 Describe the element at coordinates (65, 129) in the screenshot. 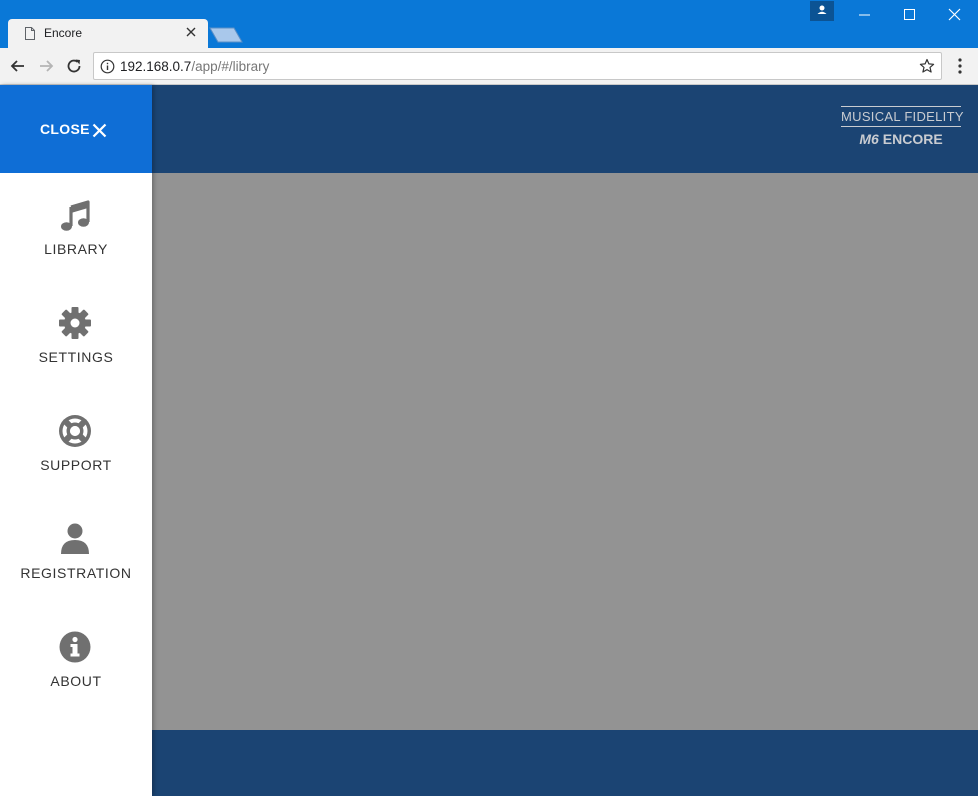

I see `close-menu-label: CLOSE` at that location.